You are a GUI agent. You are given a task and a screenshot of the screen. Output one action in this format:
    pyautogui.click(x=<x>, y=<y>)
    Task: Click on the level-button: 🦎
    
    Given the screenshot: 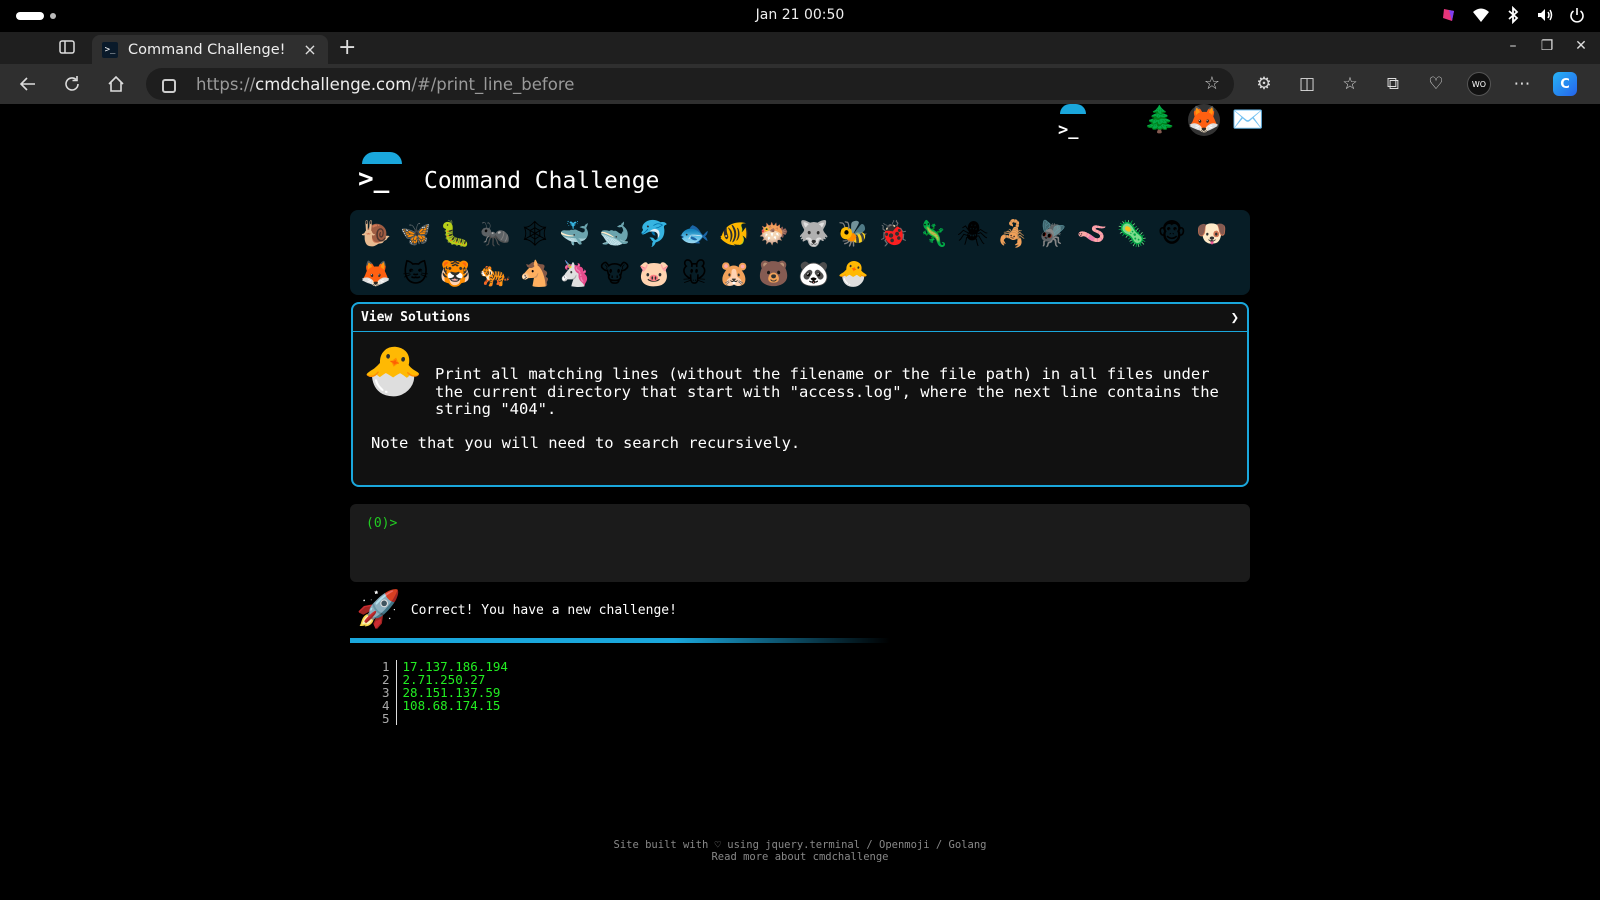 What is the action you would take?
    pyautogui.click(x=933, y=234)
    